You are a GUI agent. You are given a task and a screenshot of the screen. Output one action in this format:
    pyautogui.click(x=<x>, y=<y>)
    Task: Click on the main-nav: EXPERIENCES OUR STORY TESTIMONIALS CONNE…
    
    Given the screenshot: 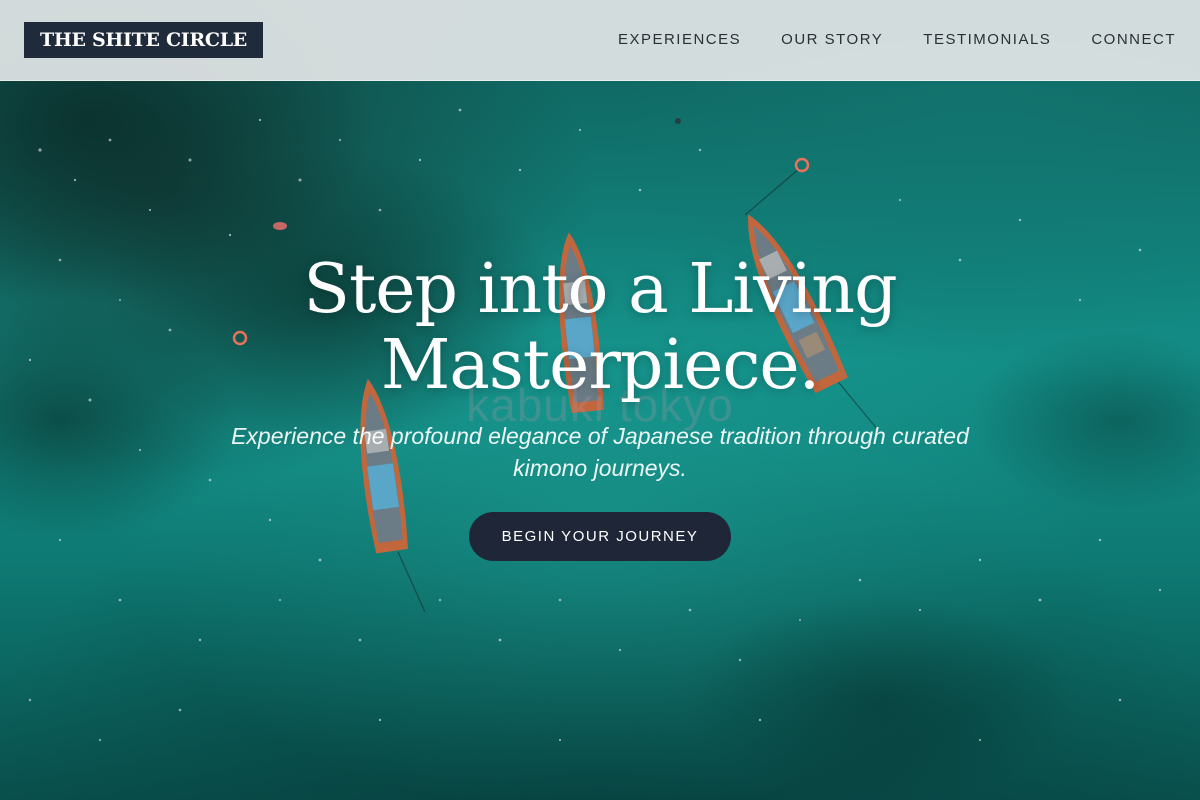 What is the action you would take?
    pyautogui.click(x=897, y=40)
    